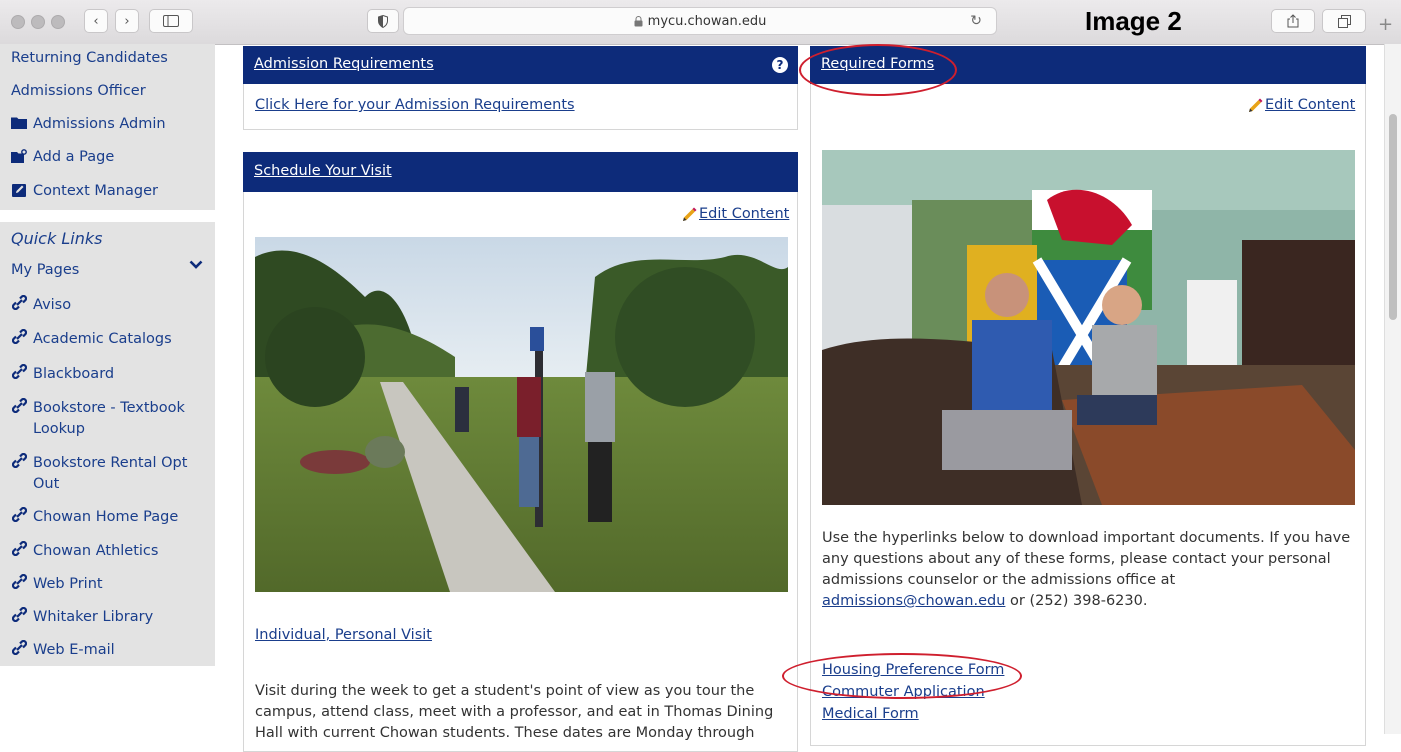 The width and height of the screenshot is (1401, 752). I want to click on share-button, so click(1293, 21).